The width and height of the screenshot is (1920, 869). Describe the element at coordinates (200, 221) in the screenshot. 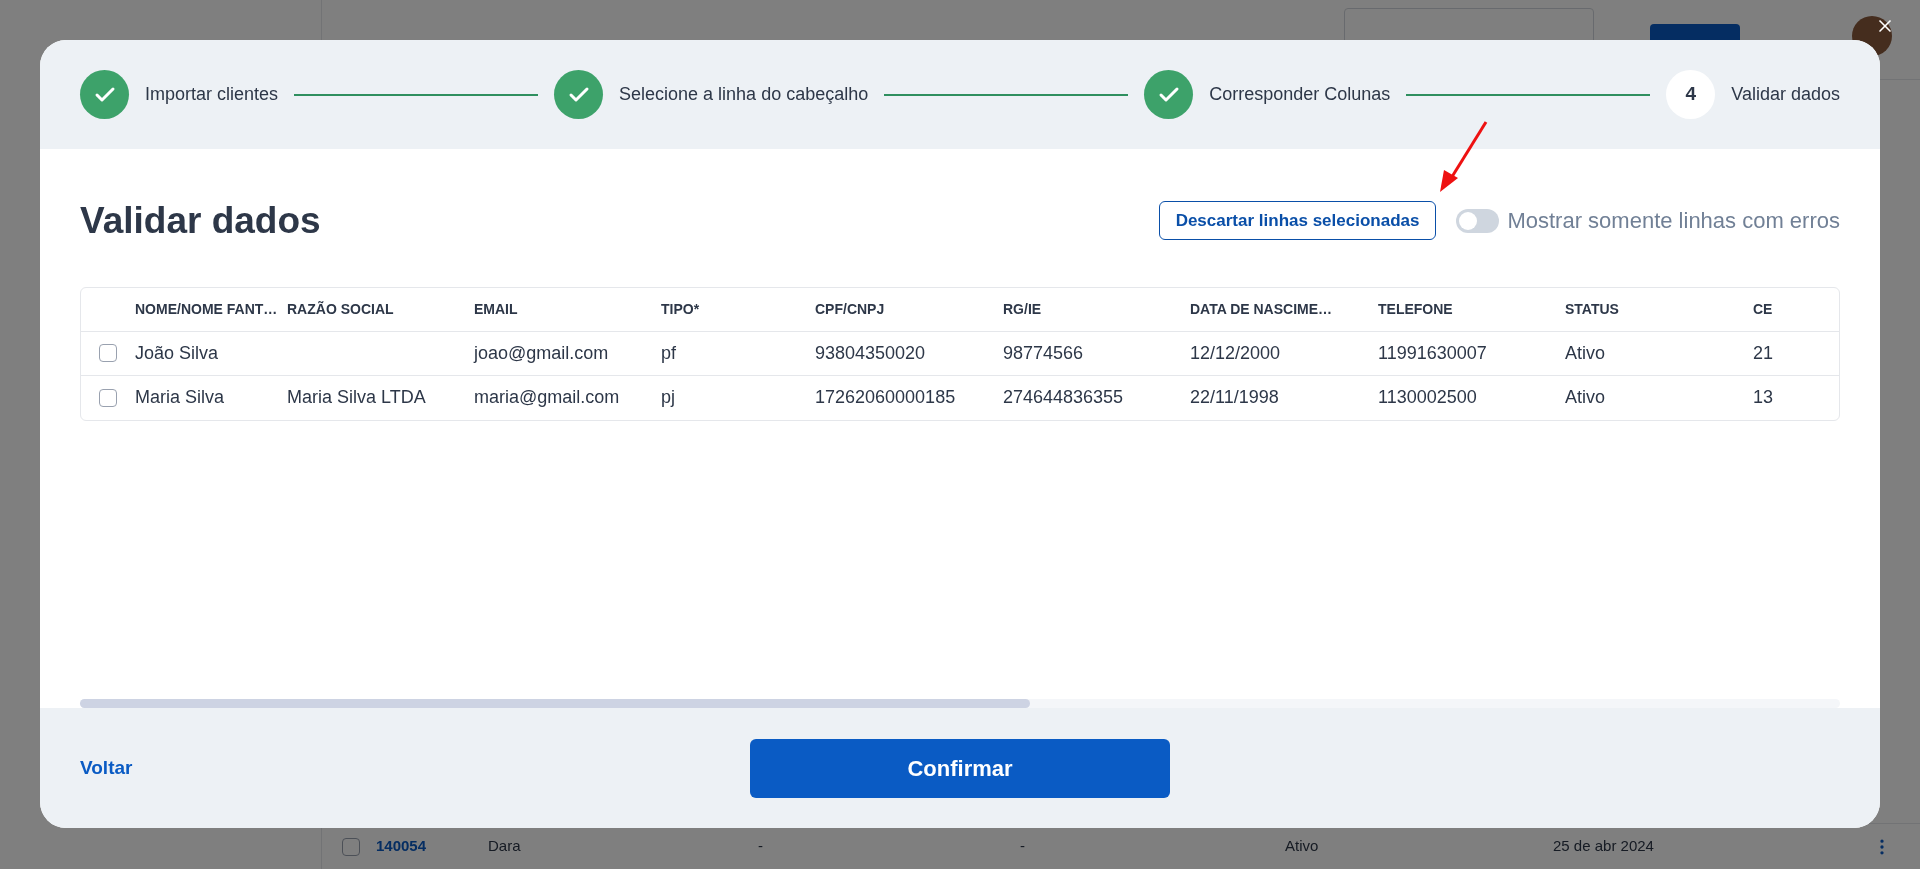

I see `modal-title: Validar dados` at that location.